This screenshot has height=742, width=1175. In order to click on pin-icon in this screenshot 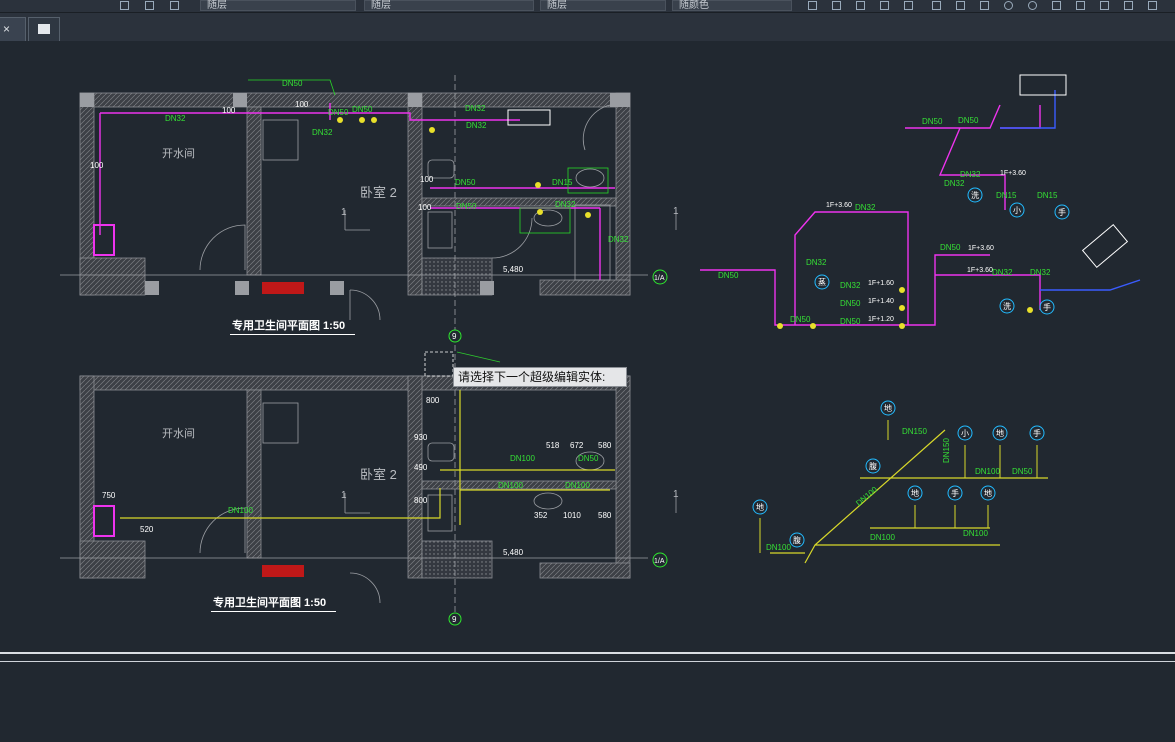, I will do `click(1104, 5)`.